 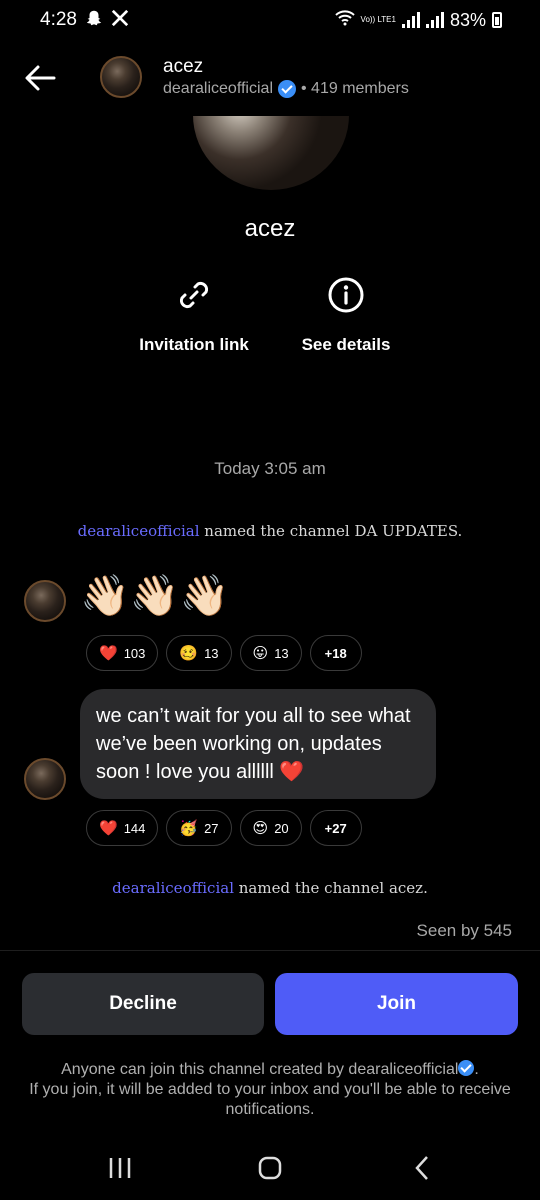 I want to click on link-icon, so click(x=194, y=295).